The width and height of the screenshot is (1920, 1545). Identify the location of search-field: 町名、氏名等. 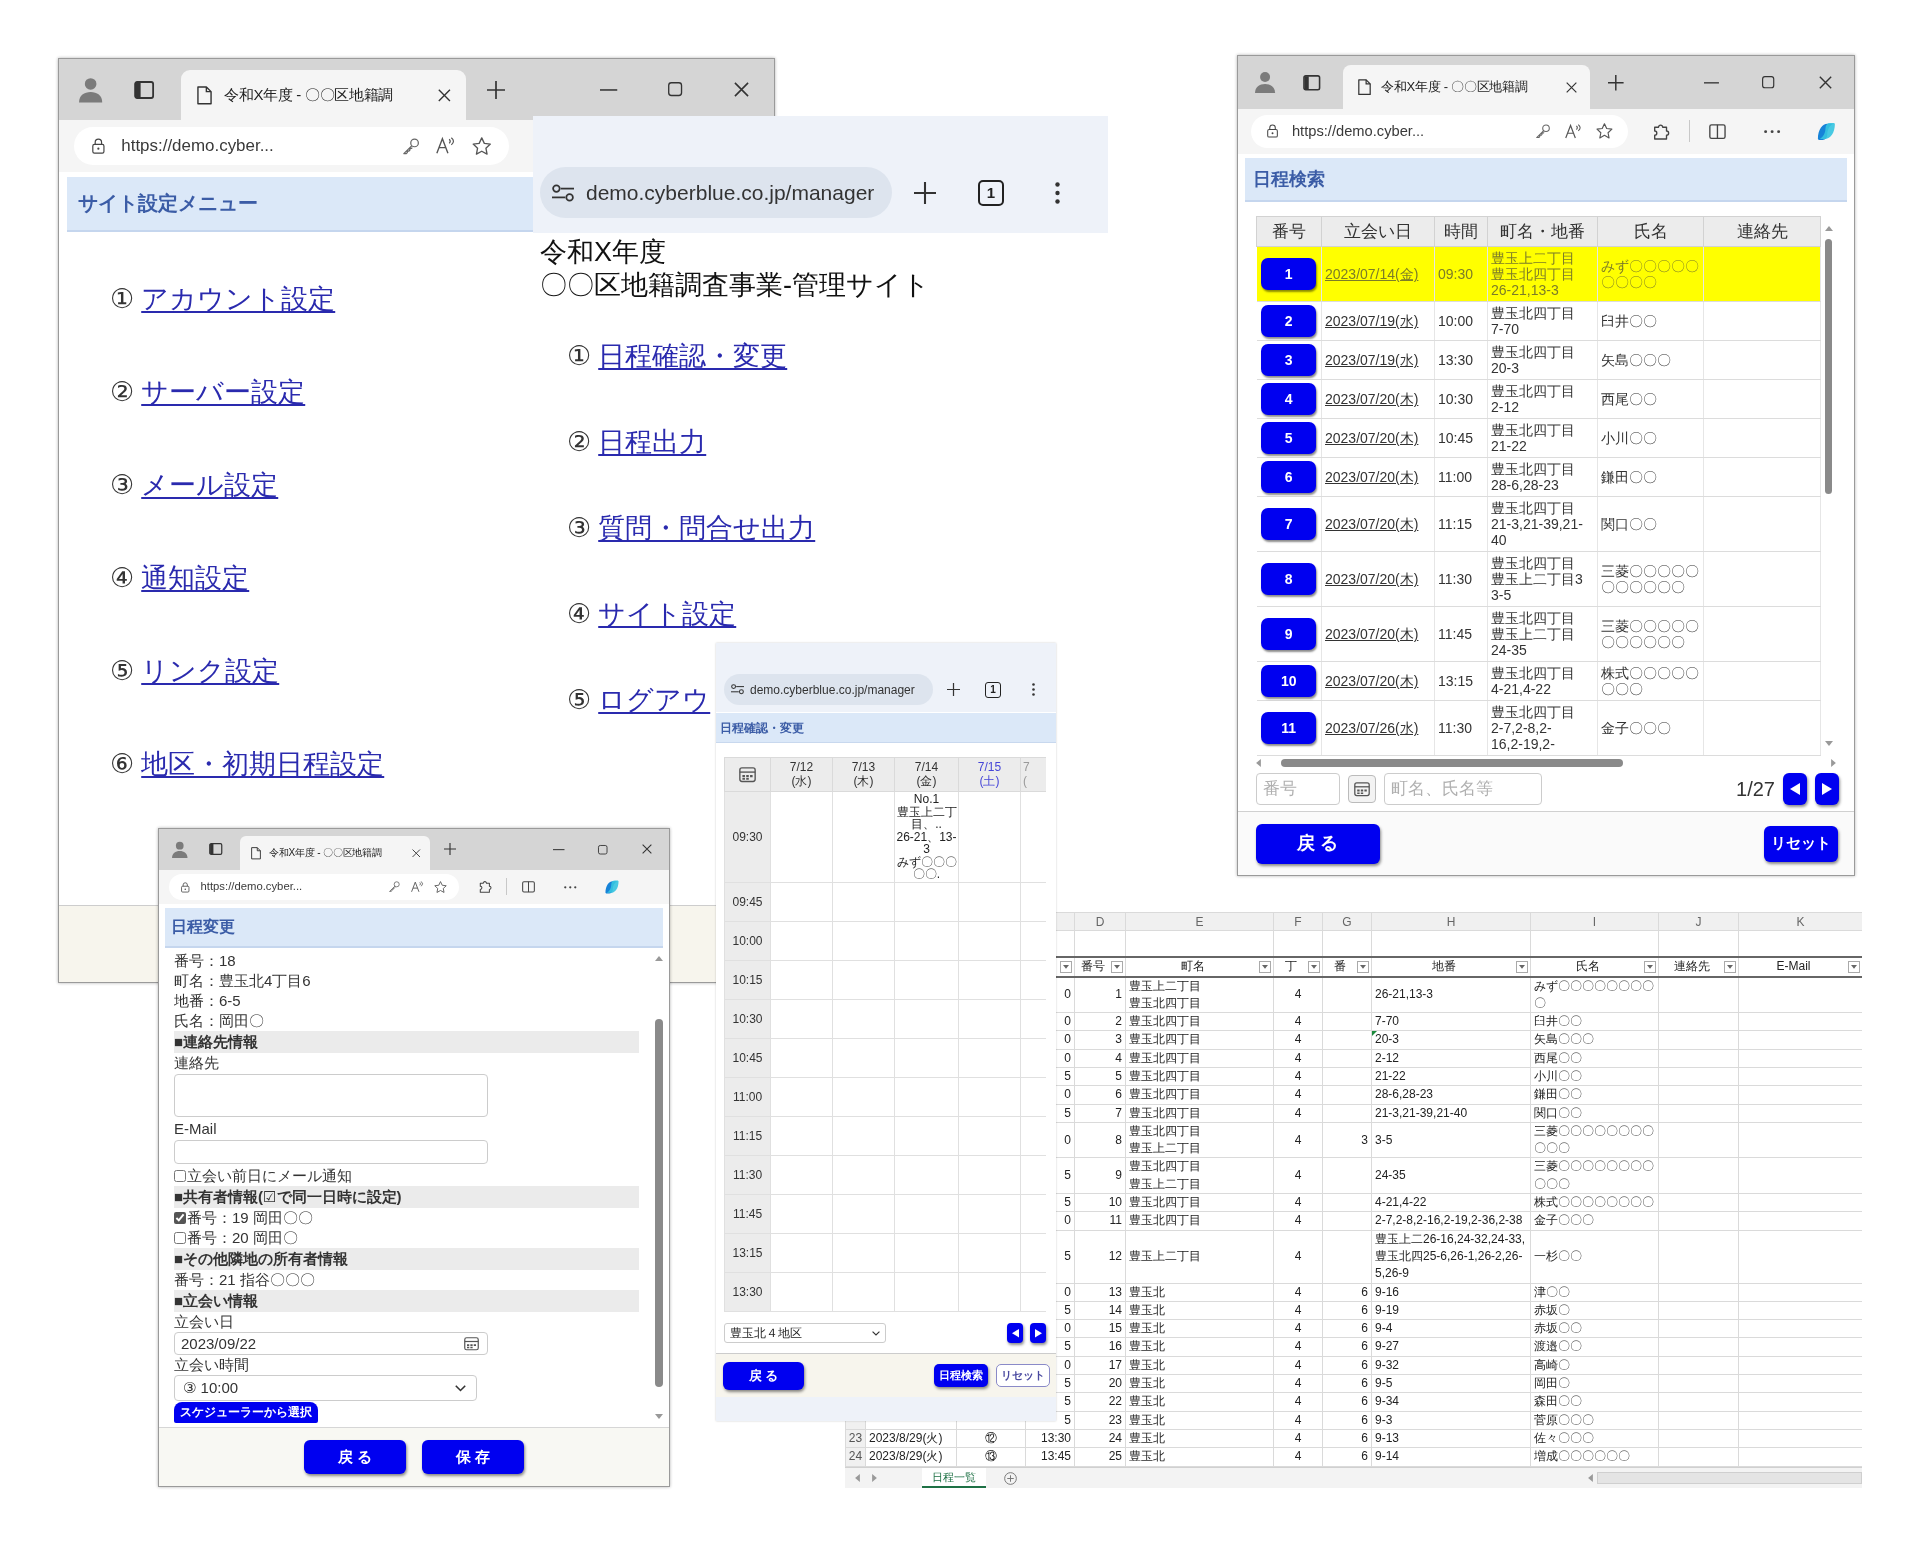
(1463, 789).